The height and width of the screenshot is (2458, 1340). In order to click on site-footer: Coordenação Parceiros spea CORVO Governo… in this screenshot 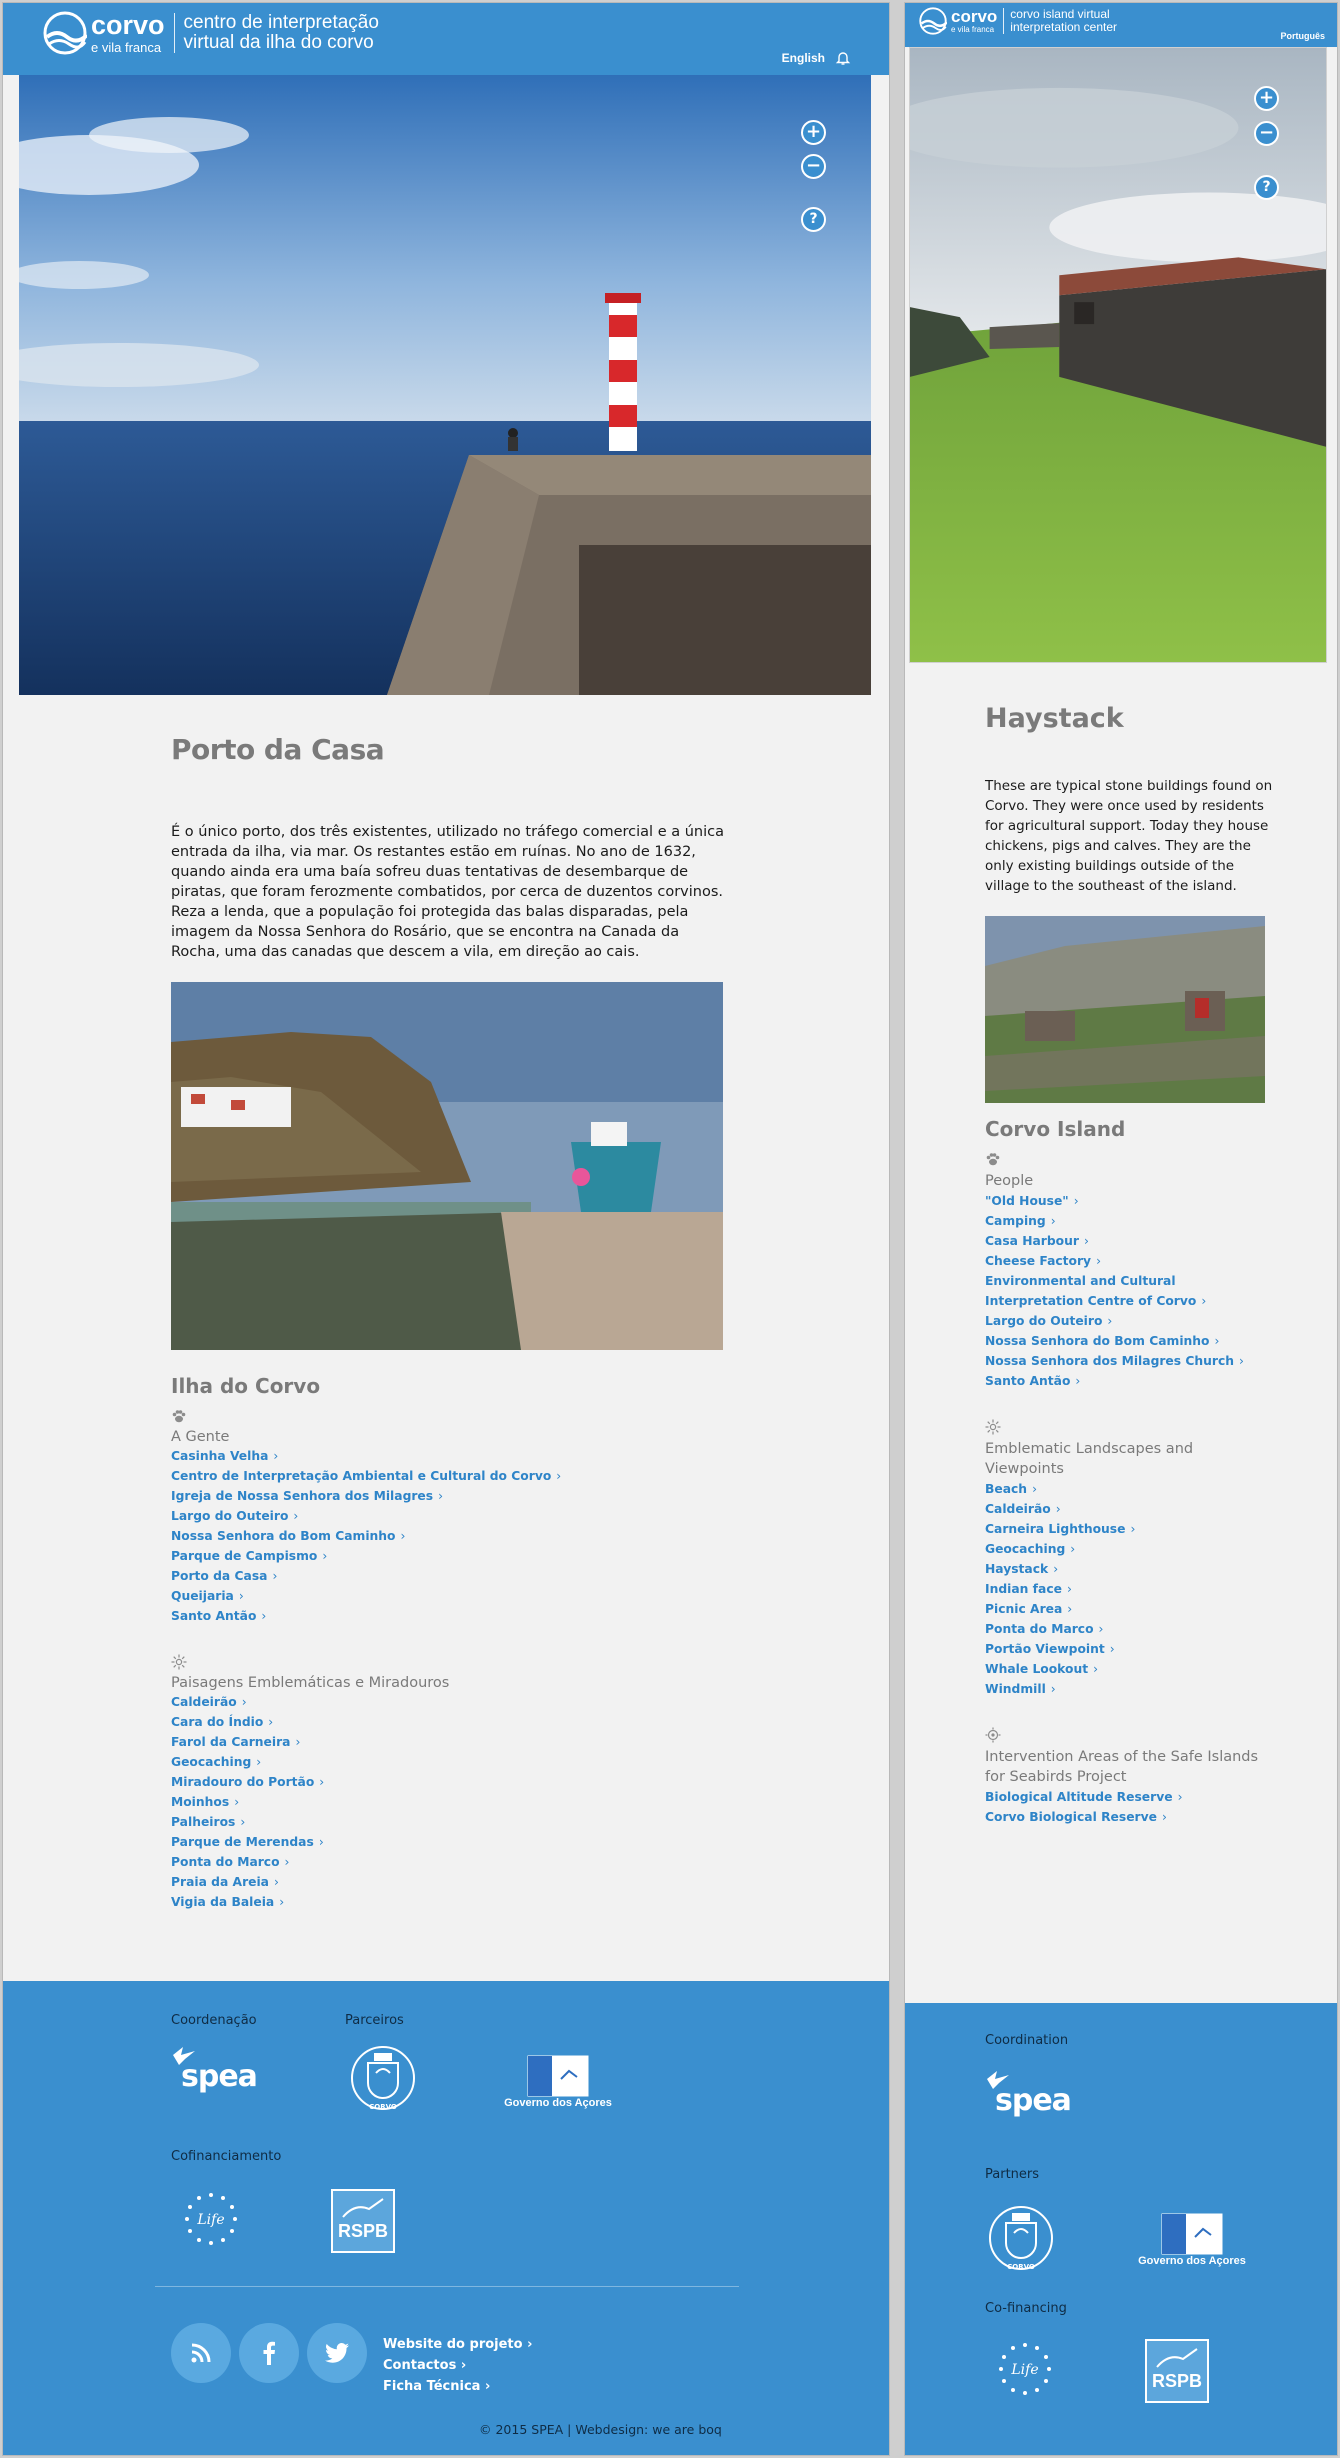, I will do `click(446, 2218)`.